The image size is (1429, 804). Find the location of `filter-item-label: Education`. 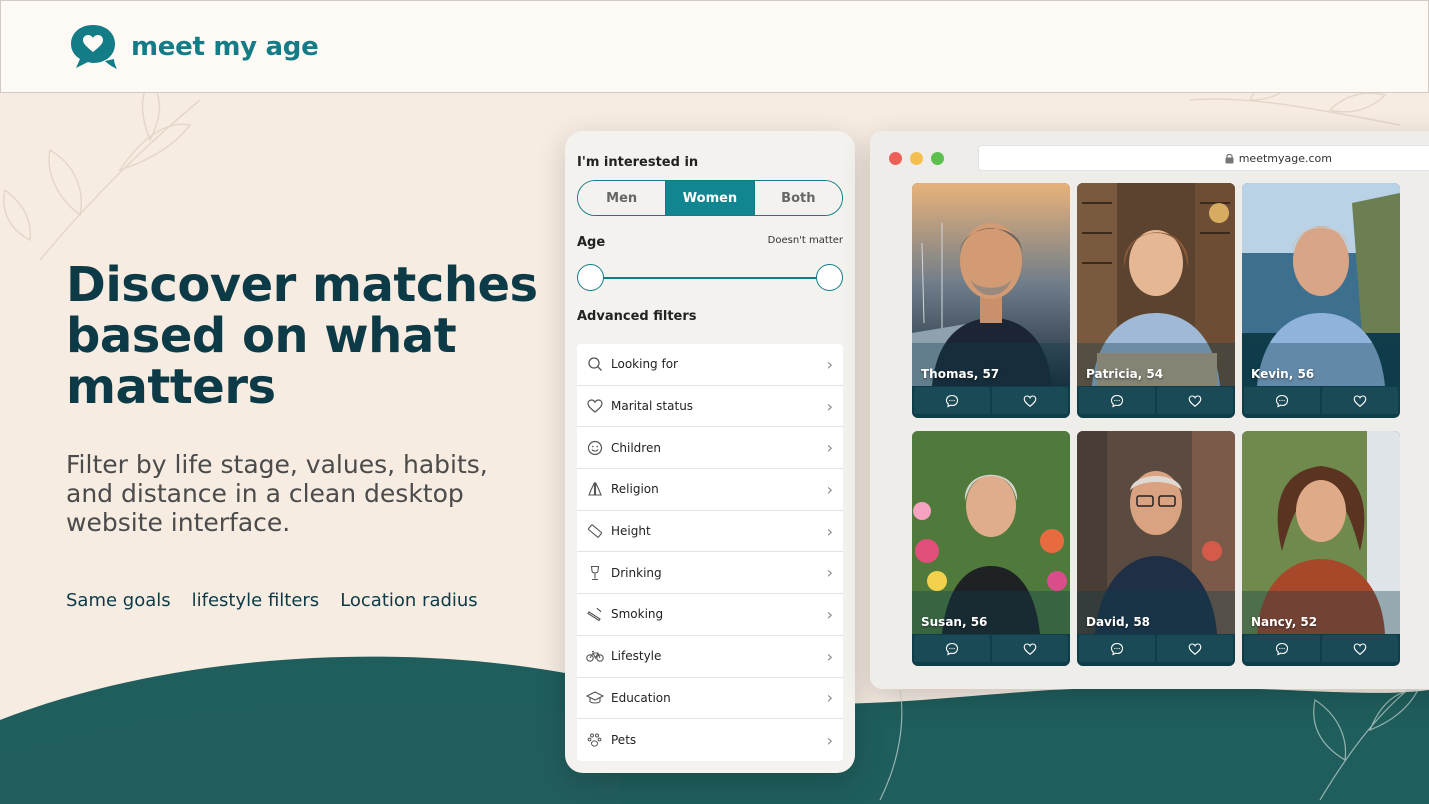

filter-item-label: Education is located at coordinates (641, 697).